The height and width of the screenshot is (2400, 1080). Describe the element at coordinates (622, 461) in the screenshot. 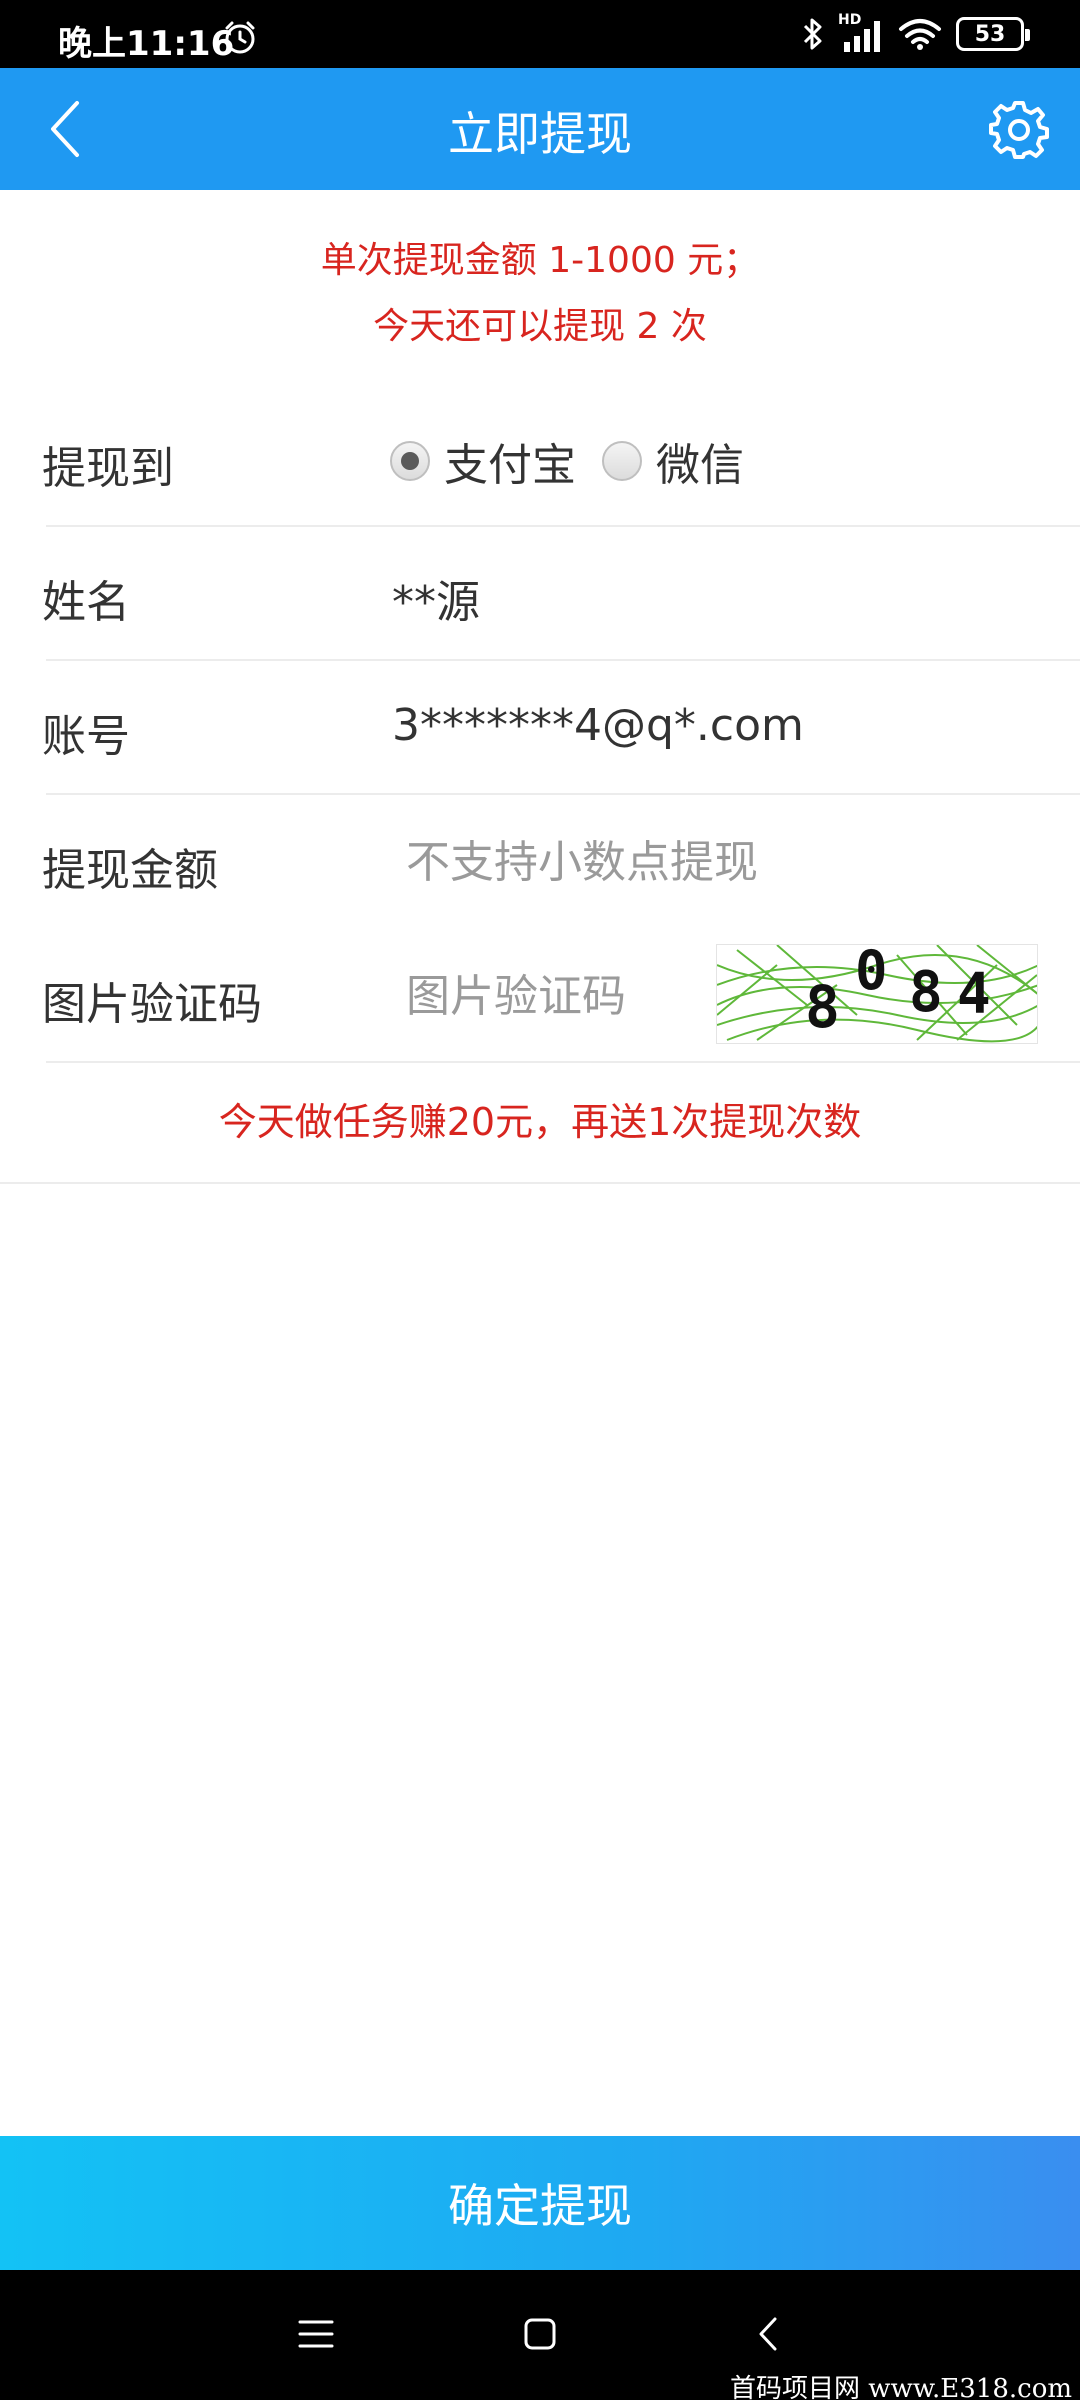

I see `radio-circle-unselected` at that location.